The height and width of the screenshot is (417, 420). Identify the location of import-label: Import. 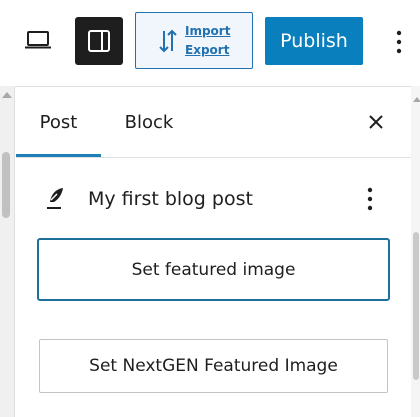
(208, 31).